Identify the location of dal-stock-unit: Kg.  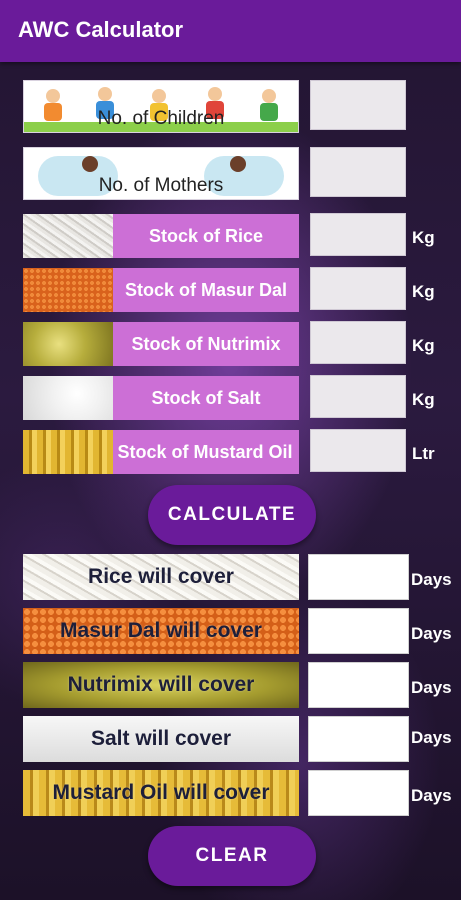
(423, 291).